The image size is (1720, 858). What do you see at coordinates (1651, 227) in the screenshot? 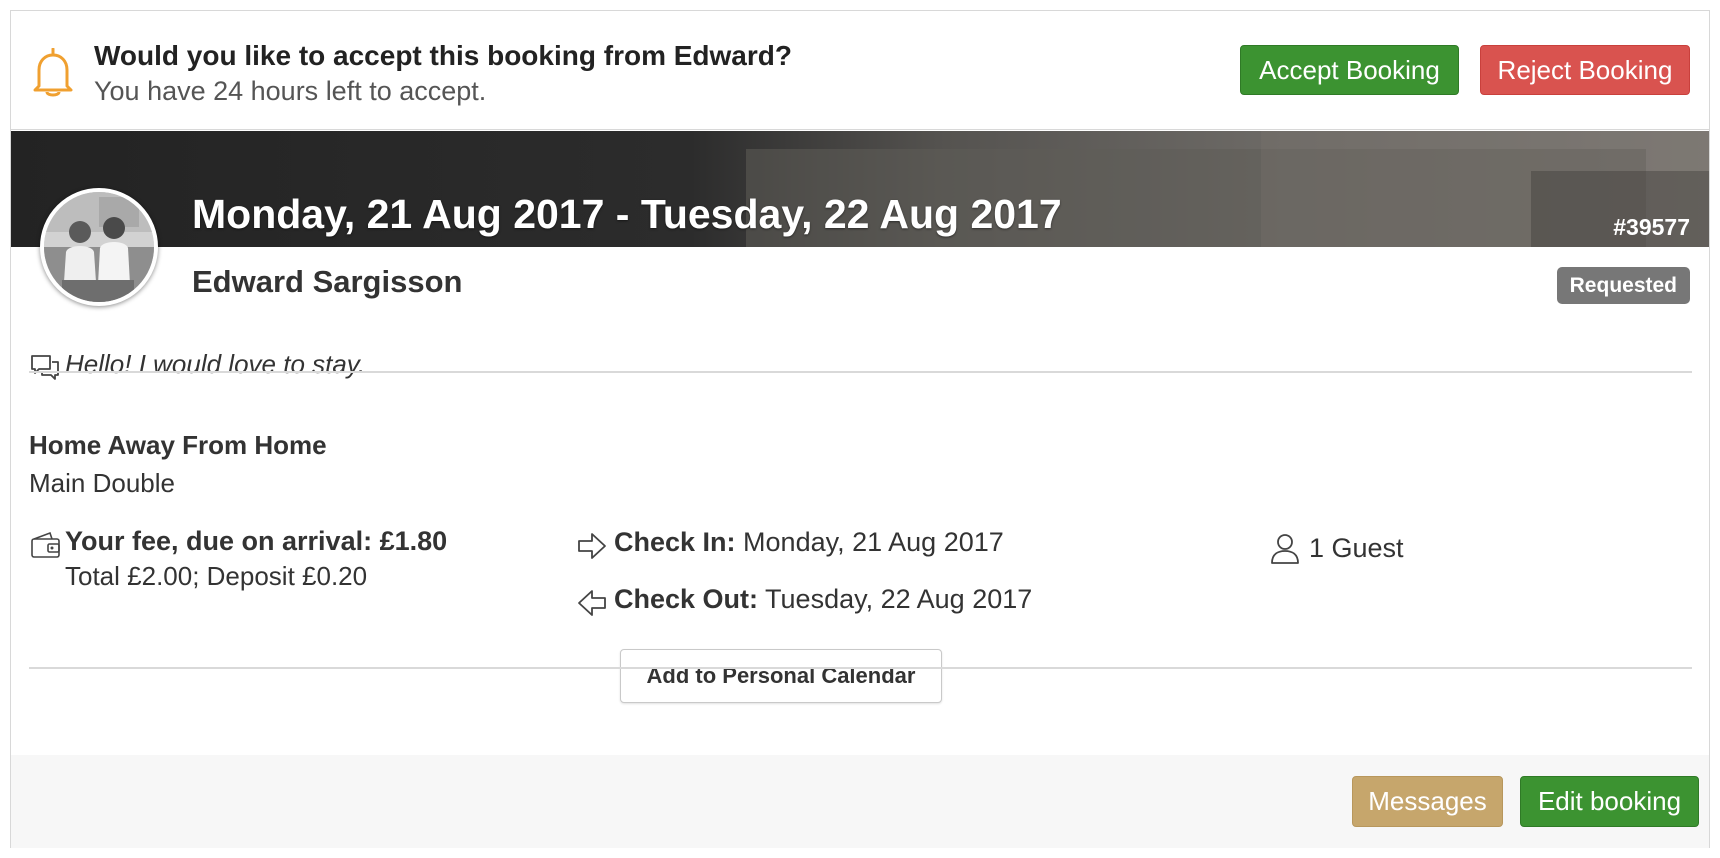
I see `booking-reference: #39577` at bounding box center [1651, 227].